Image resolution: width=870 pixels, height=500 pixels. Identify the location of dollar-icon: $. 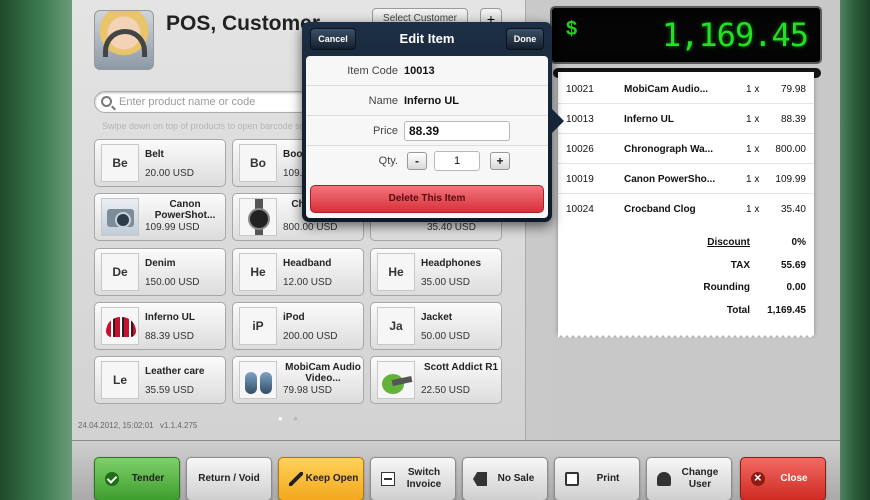
(572, 29).